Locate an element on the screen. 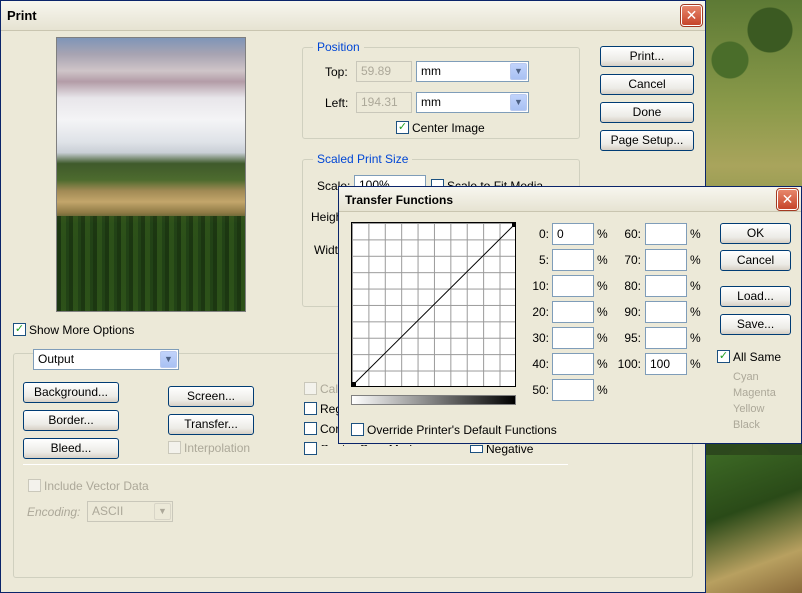 The image size is (802, 593). transfer-functions-titlebar: Transfer Functions ✕ is located at coordinates (570, 199).